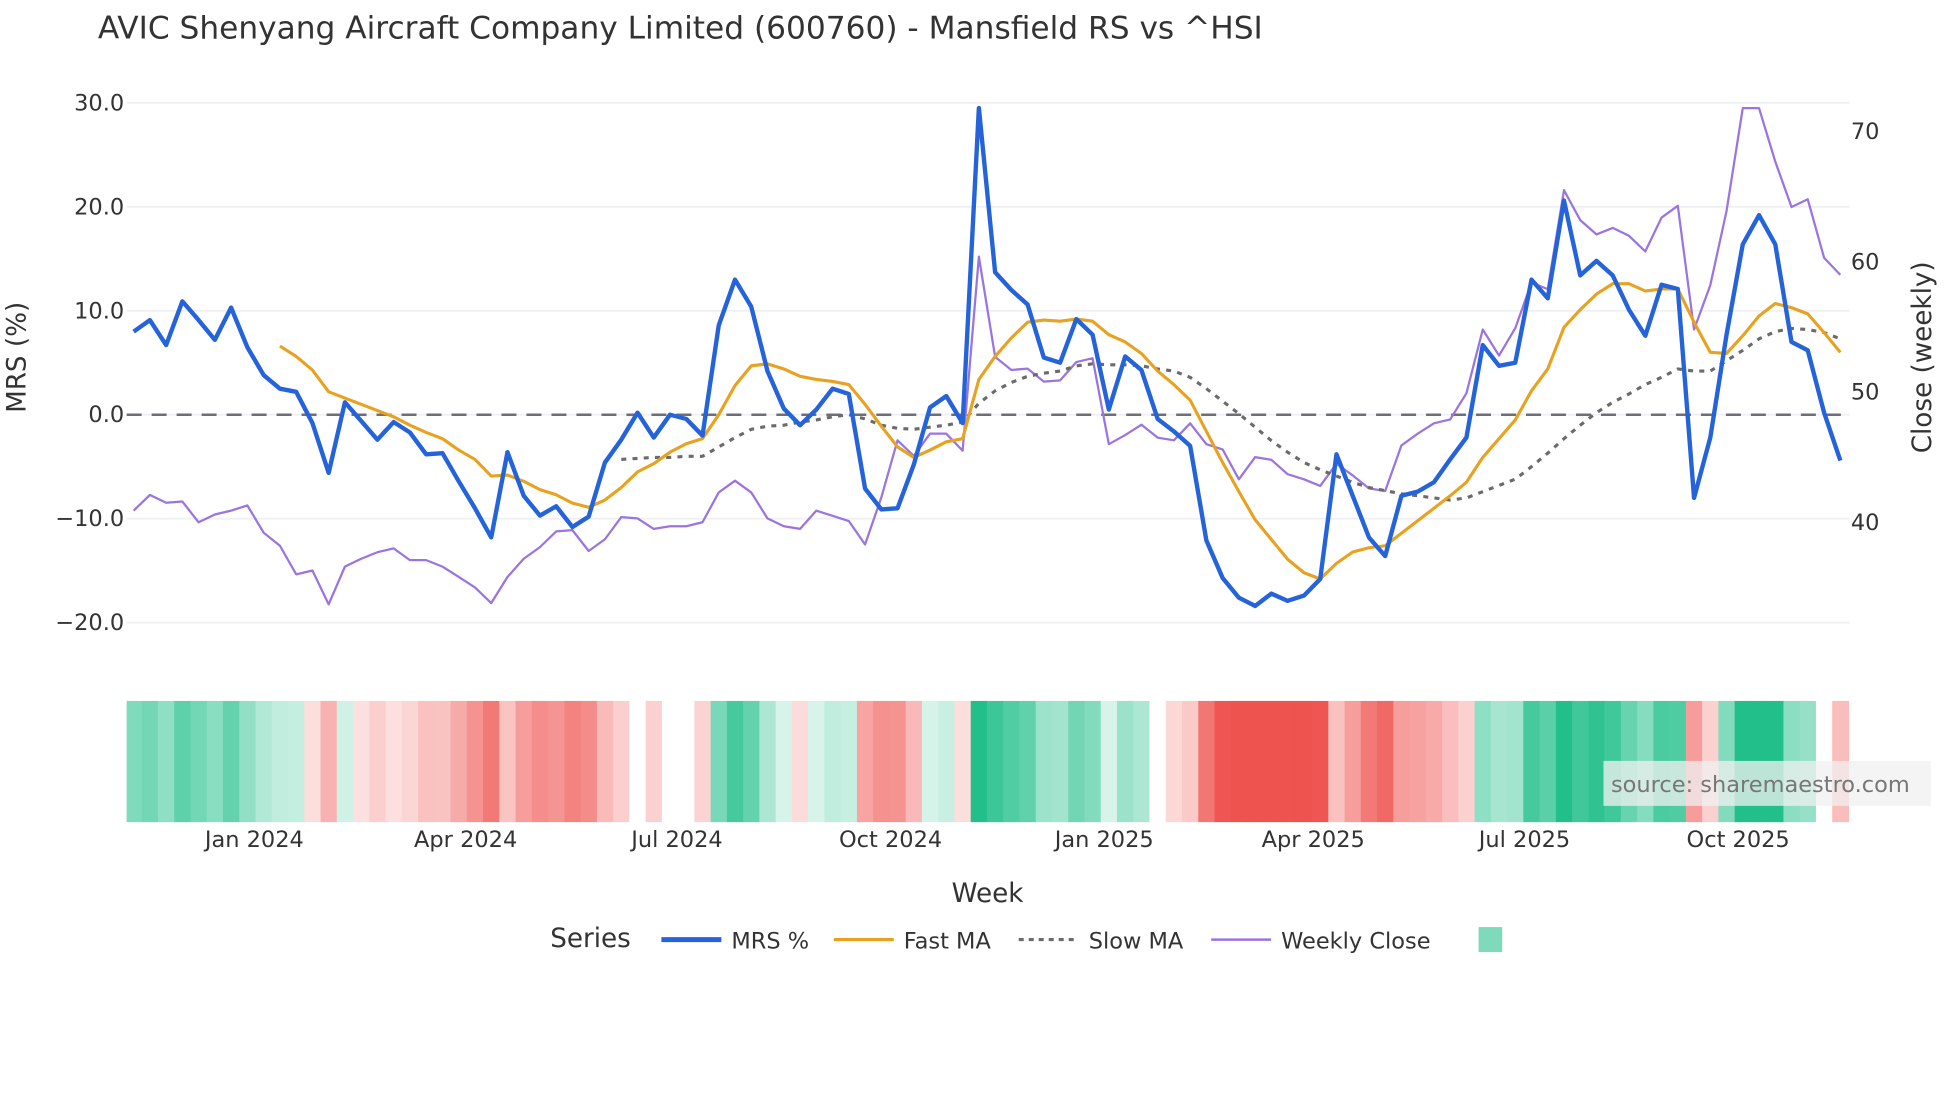  What do you see at coordinates (1523, 840) in the screenshot?
I see `x-tick-label: Jul 2025` at bounding box center [1523, 840].